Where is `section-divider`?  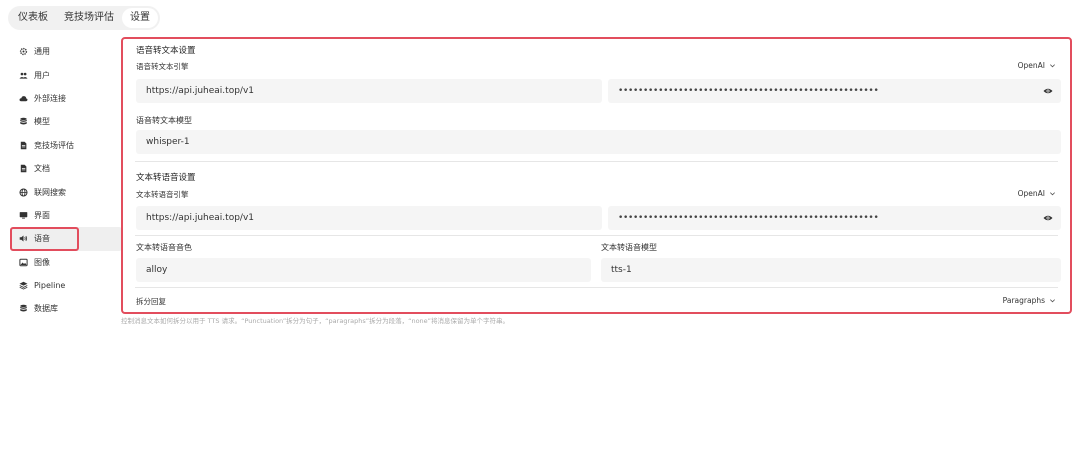 section-divider is located at coordinates (596, 161).